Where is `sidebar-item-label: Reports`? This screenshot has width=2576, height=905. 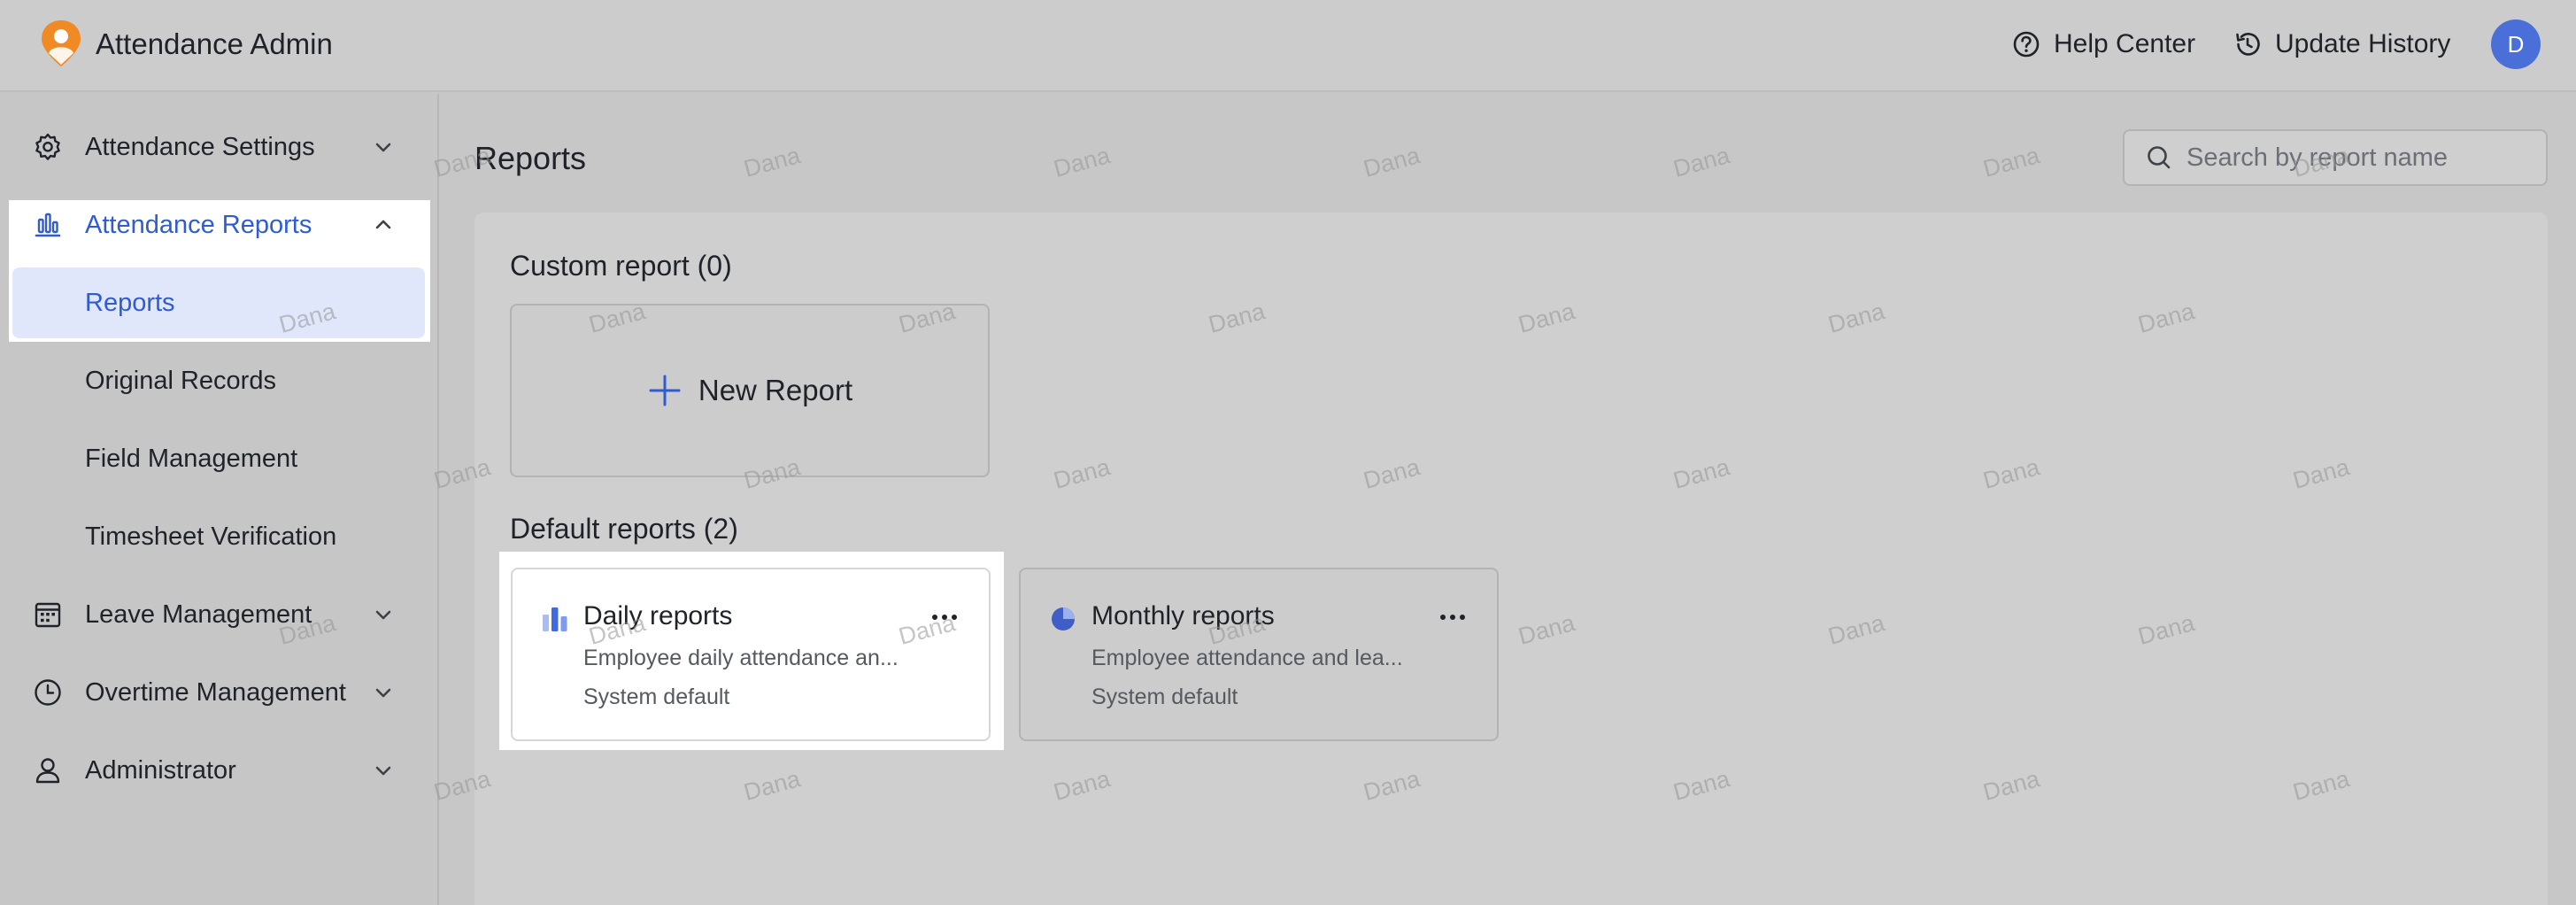
sidebar-item-label: Reports is located at coordinates (130, 302).